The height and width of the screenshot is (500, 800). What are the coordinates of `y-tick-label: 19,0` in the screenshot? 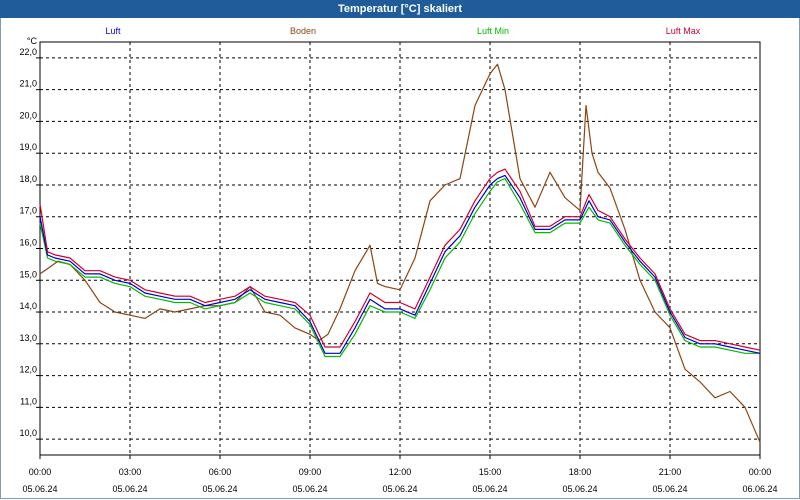 It's located at (28, 147).